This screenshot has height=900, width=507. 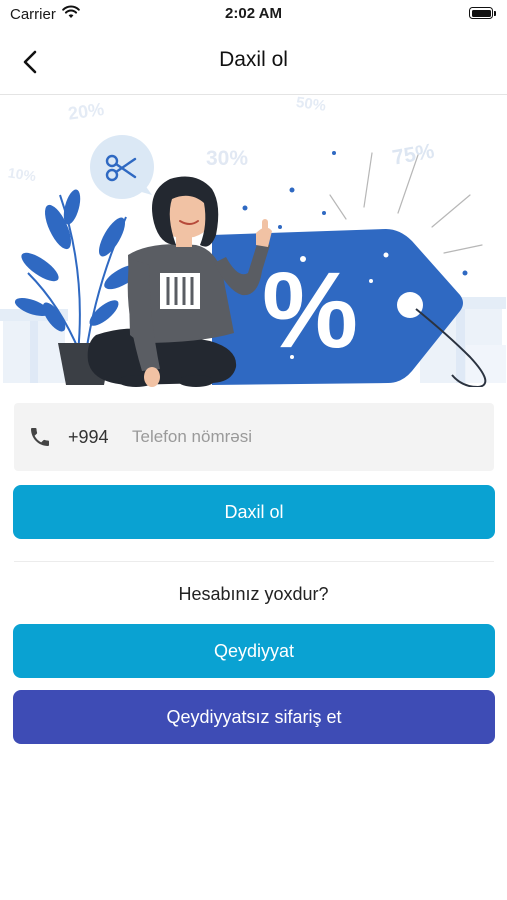 I want to click on phone-field: +994, so click(x=254, y=437).